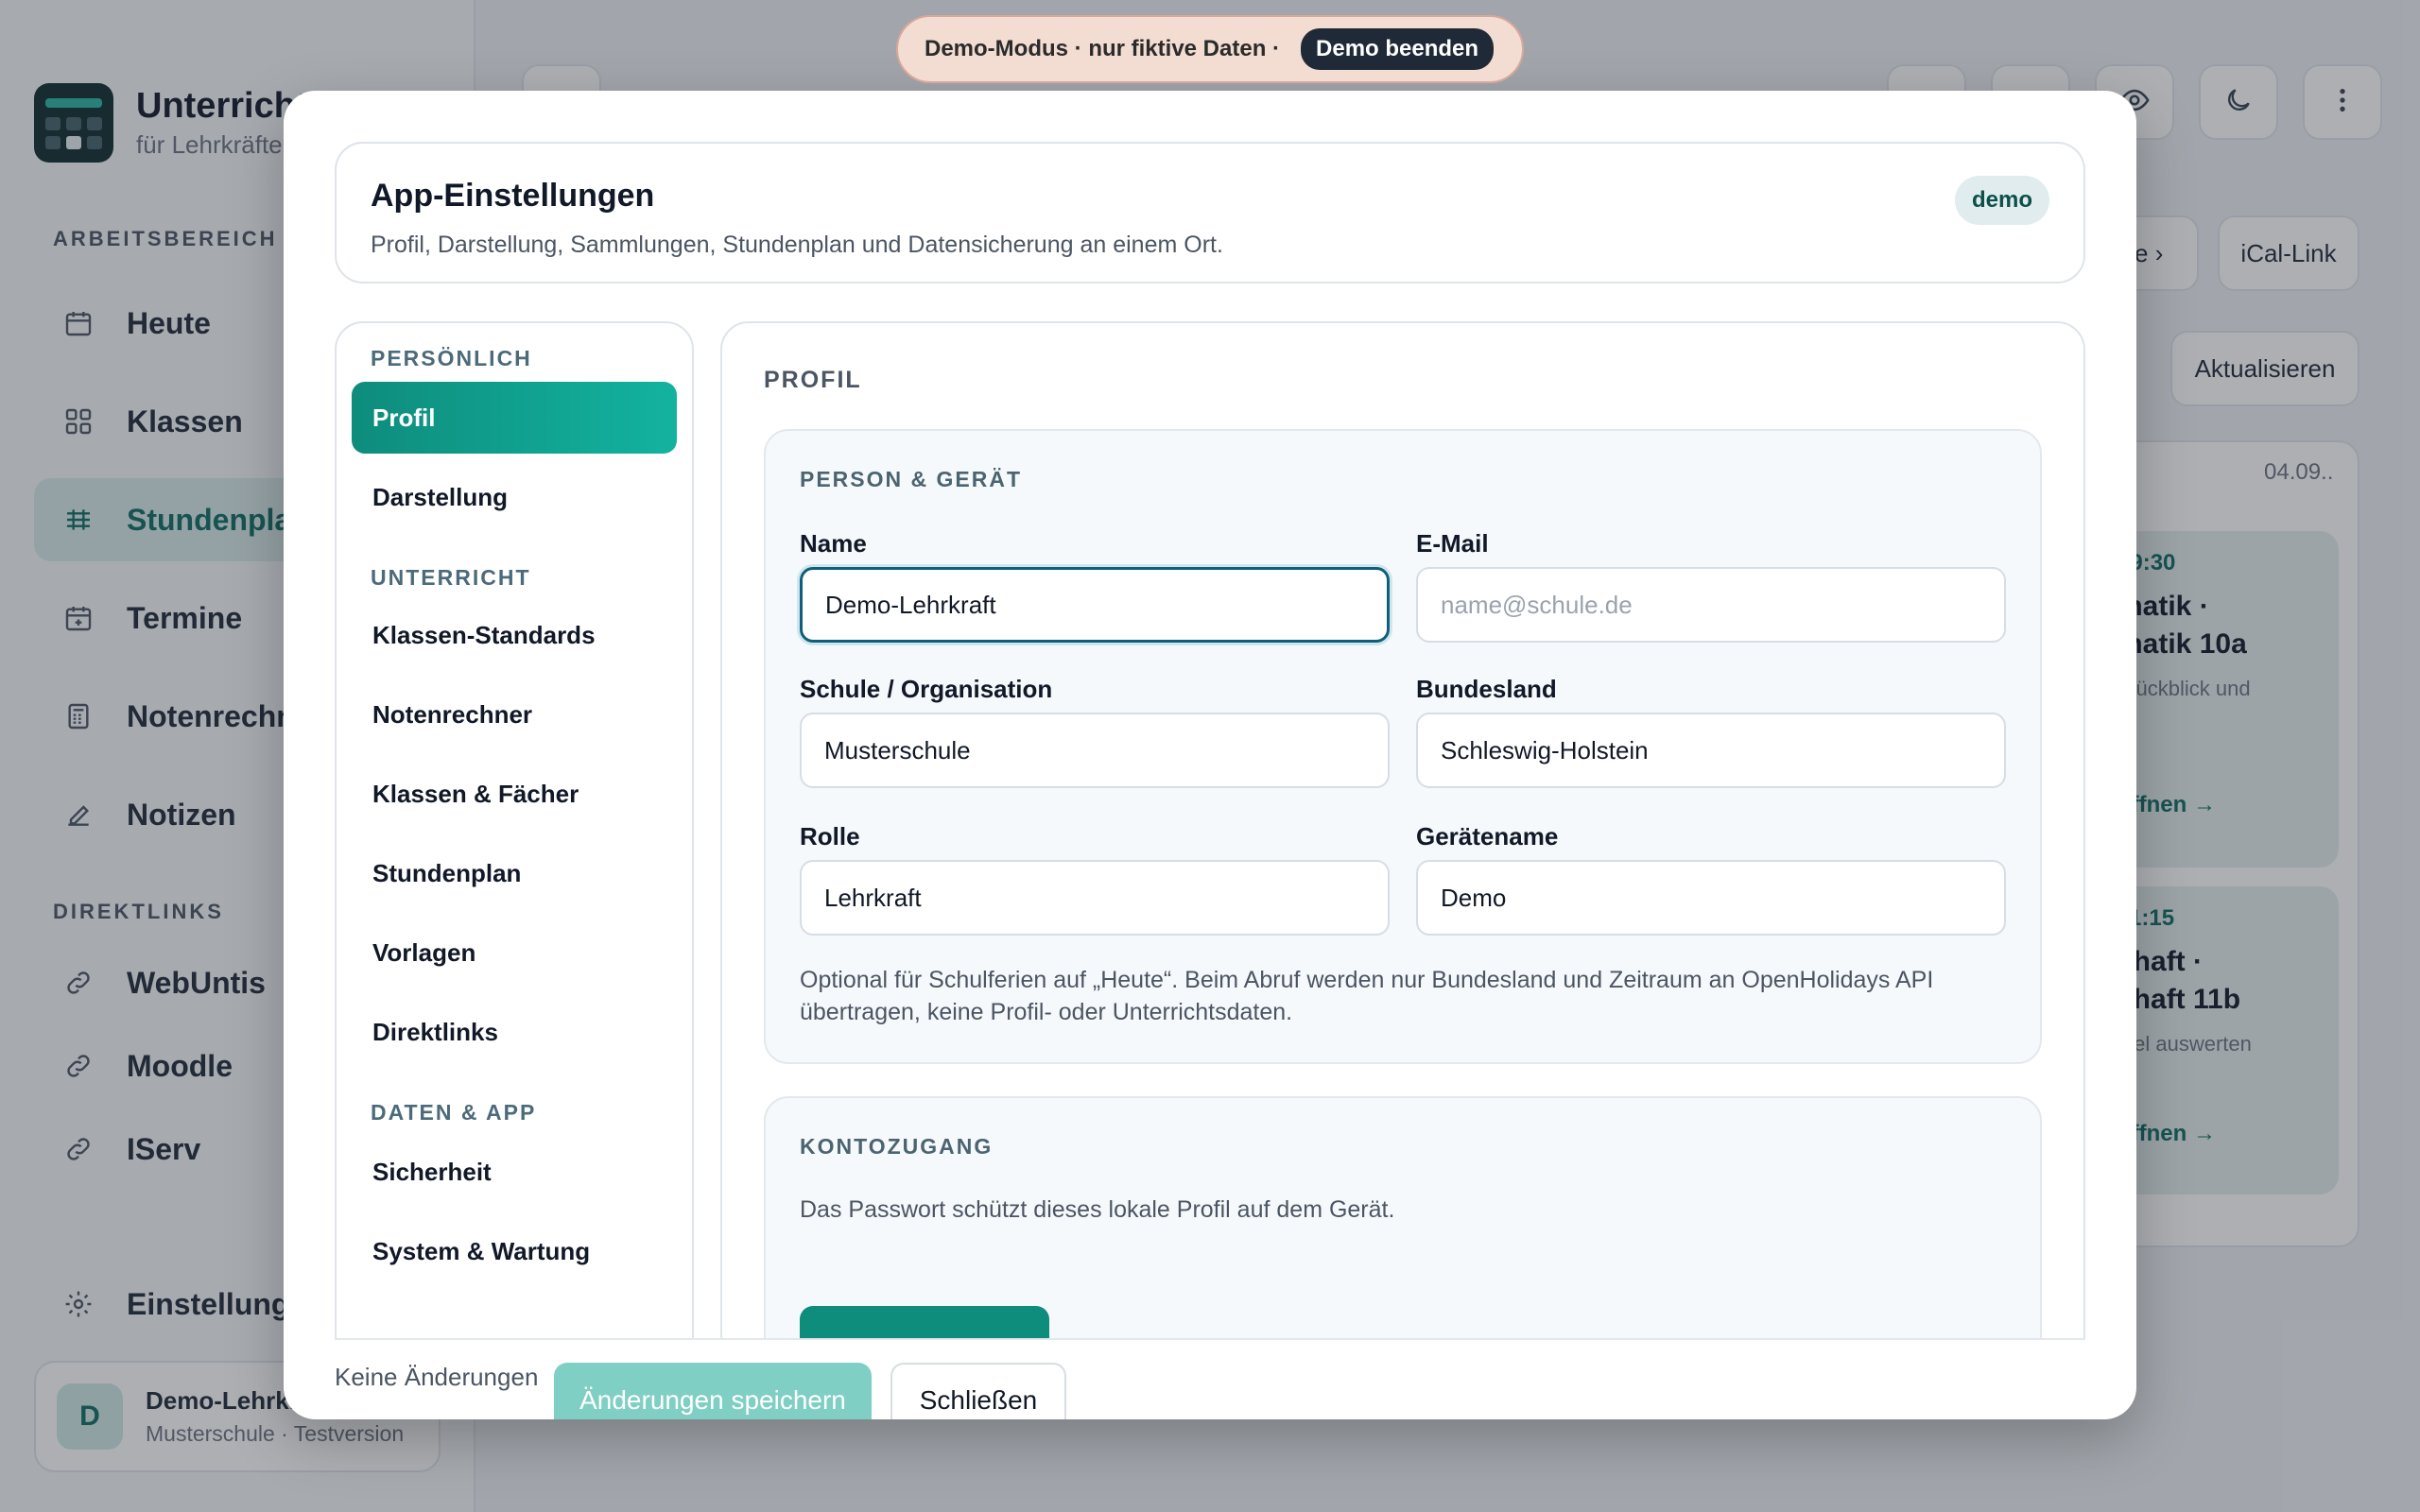  I want to click on state-label: Bundesland, so click(1487, 689).